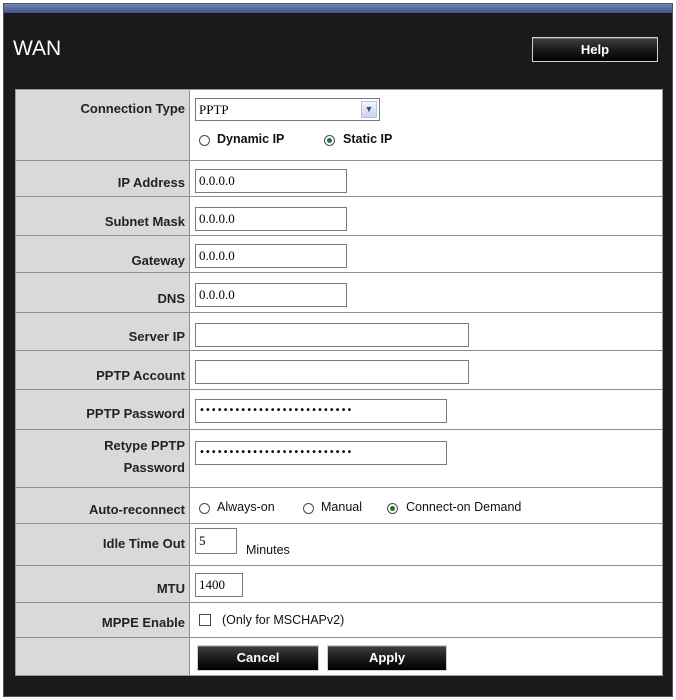  I want to click on connection-type-select: PPTP ▼, so click(287, 109).